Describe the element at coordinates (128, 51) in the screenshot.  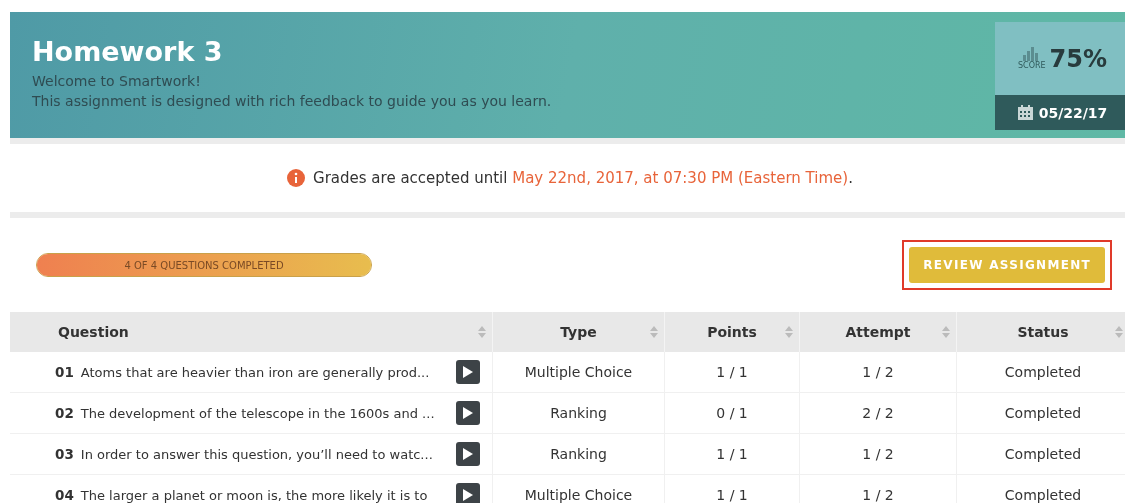
I see `assignment-title: Homework 3` at that location.